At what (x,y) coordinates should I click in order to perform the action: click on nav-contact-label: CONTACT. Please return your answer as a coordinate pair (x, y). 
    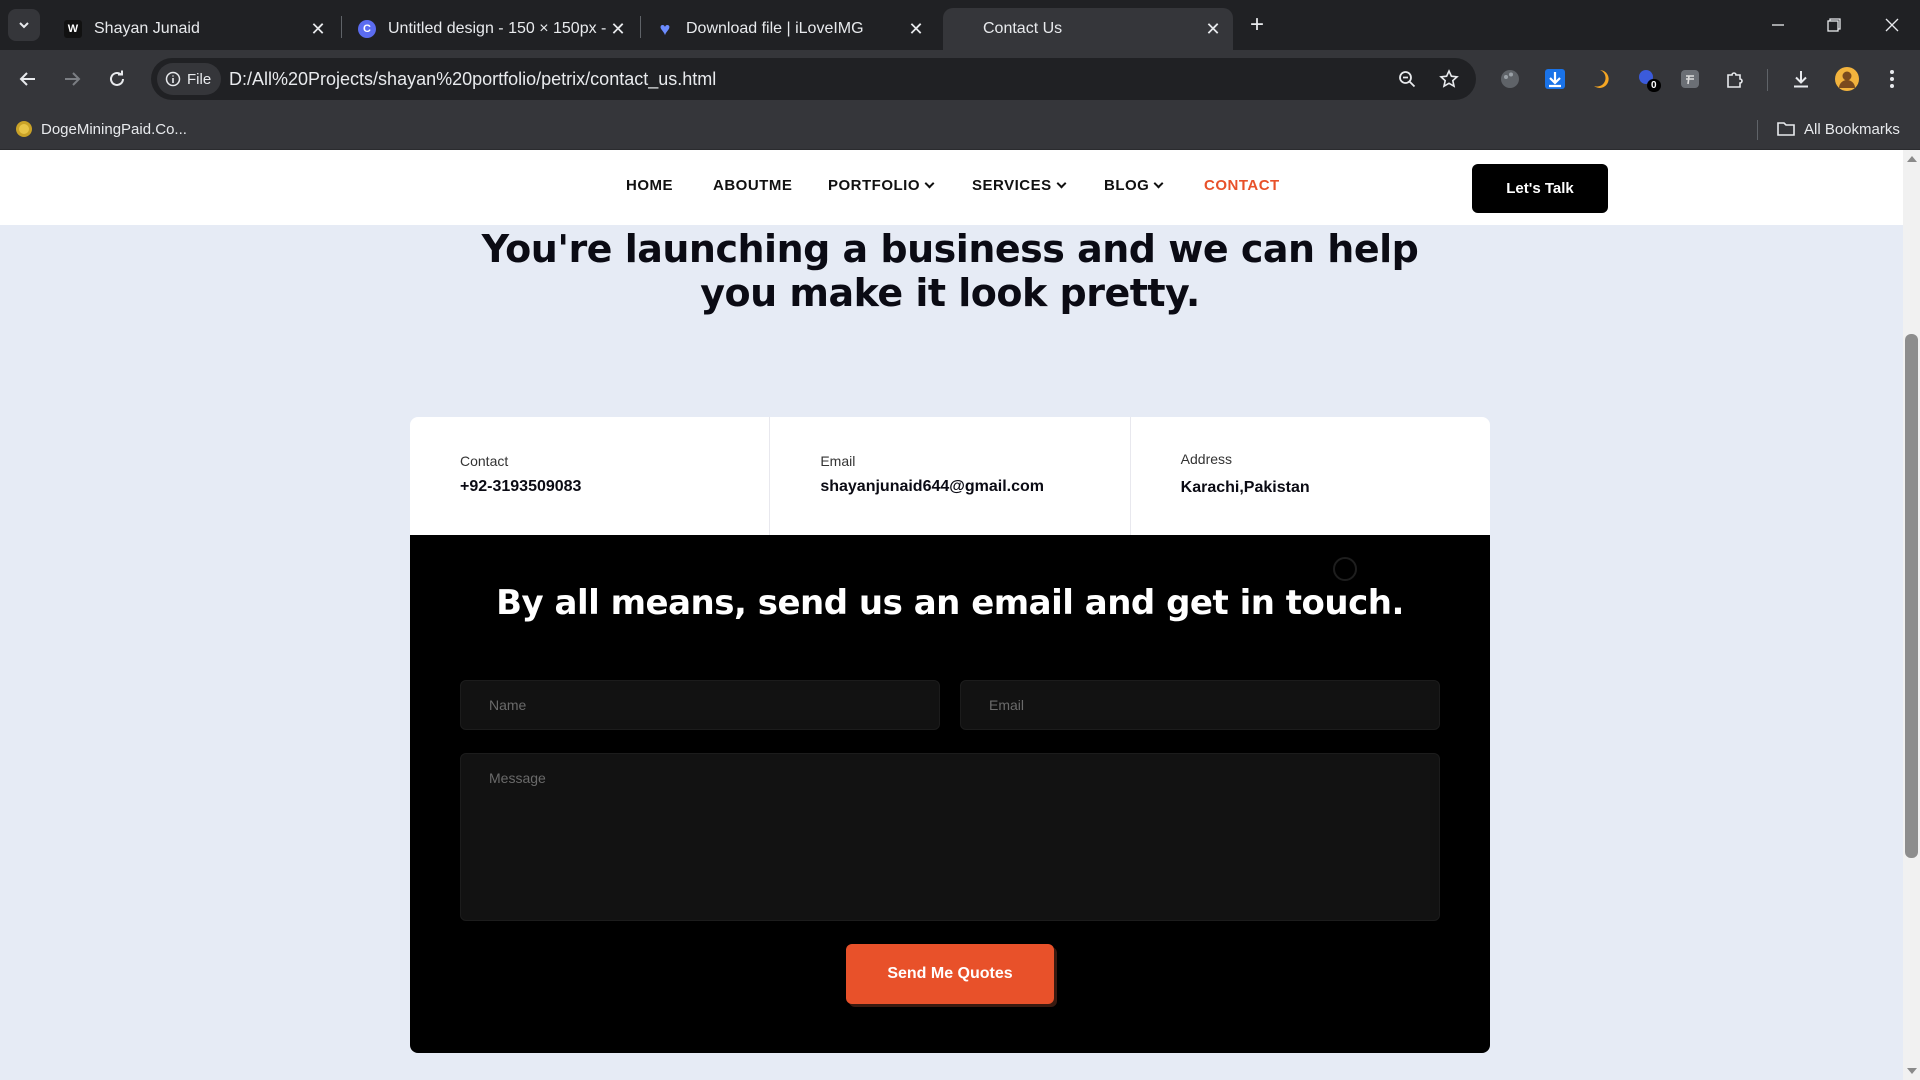
    Looking at the image, I should click on (1242, 185).